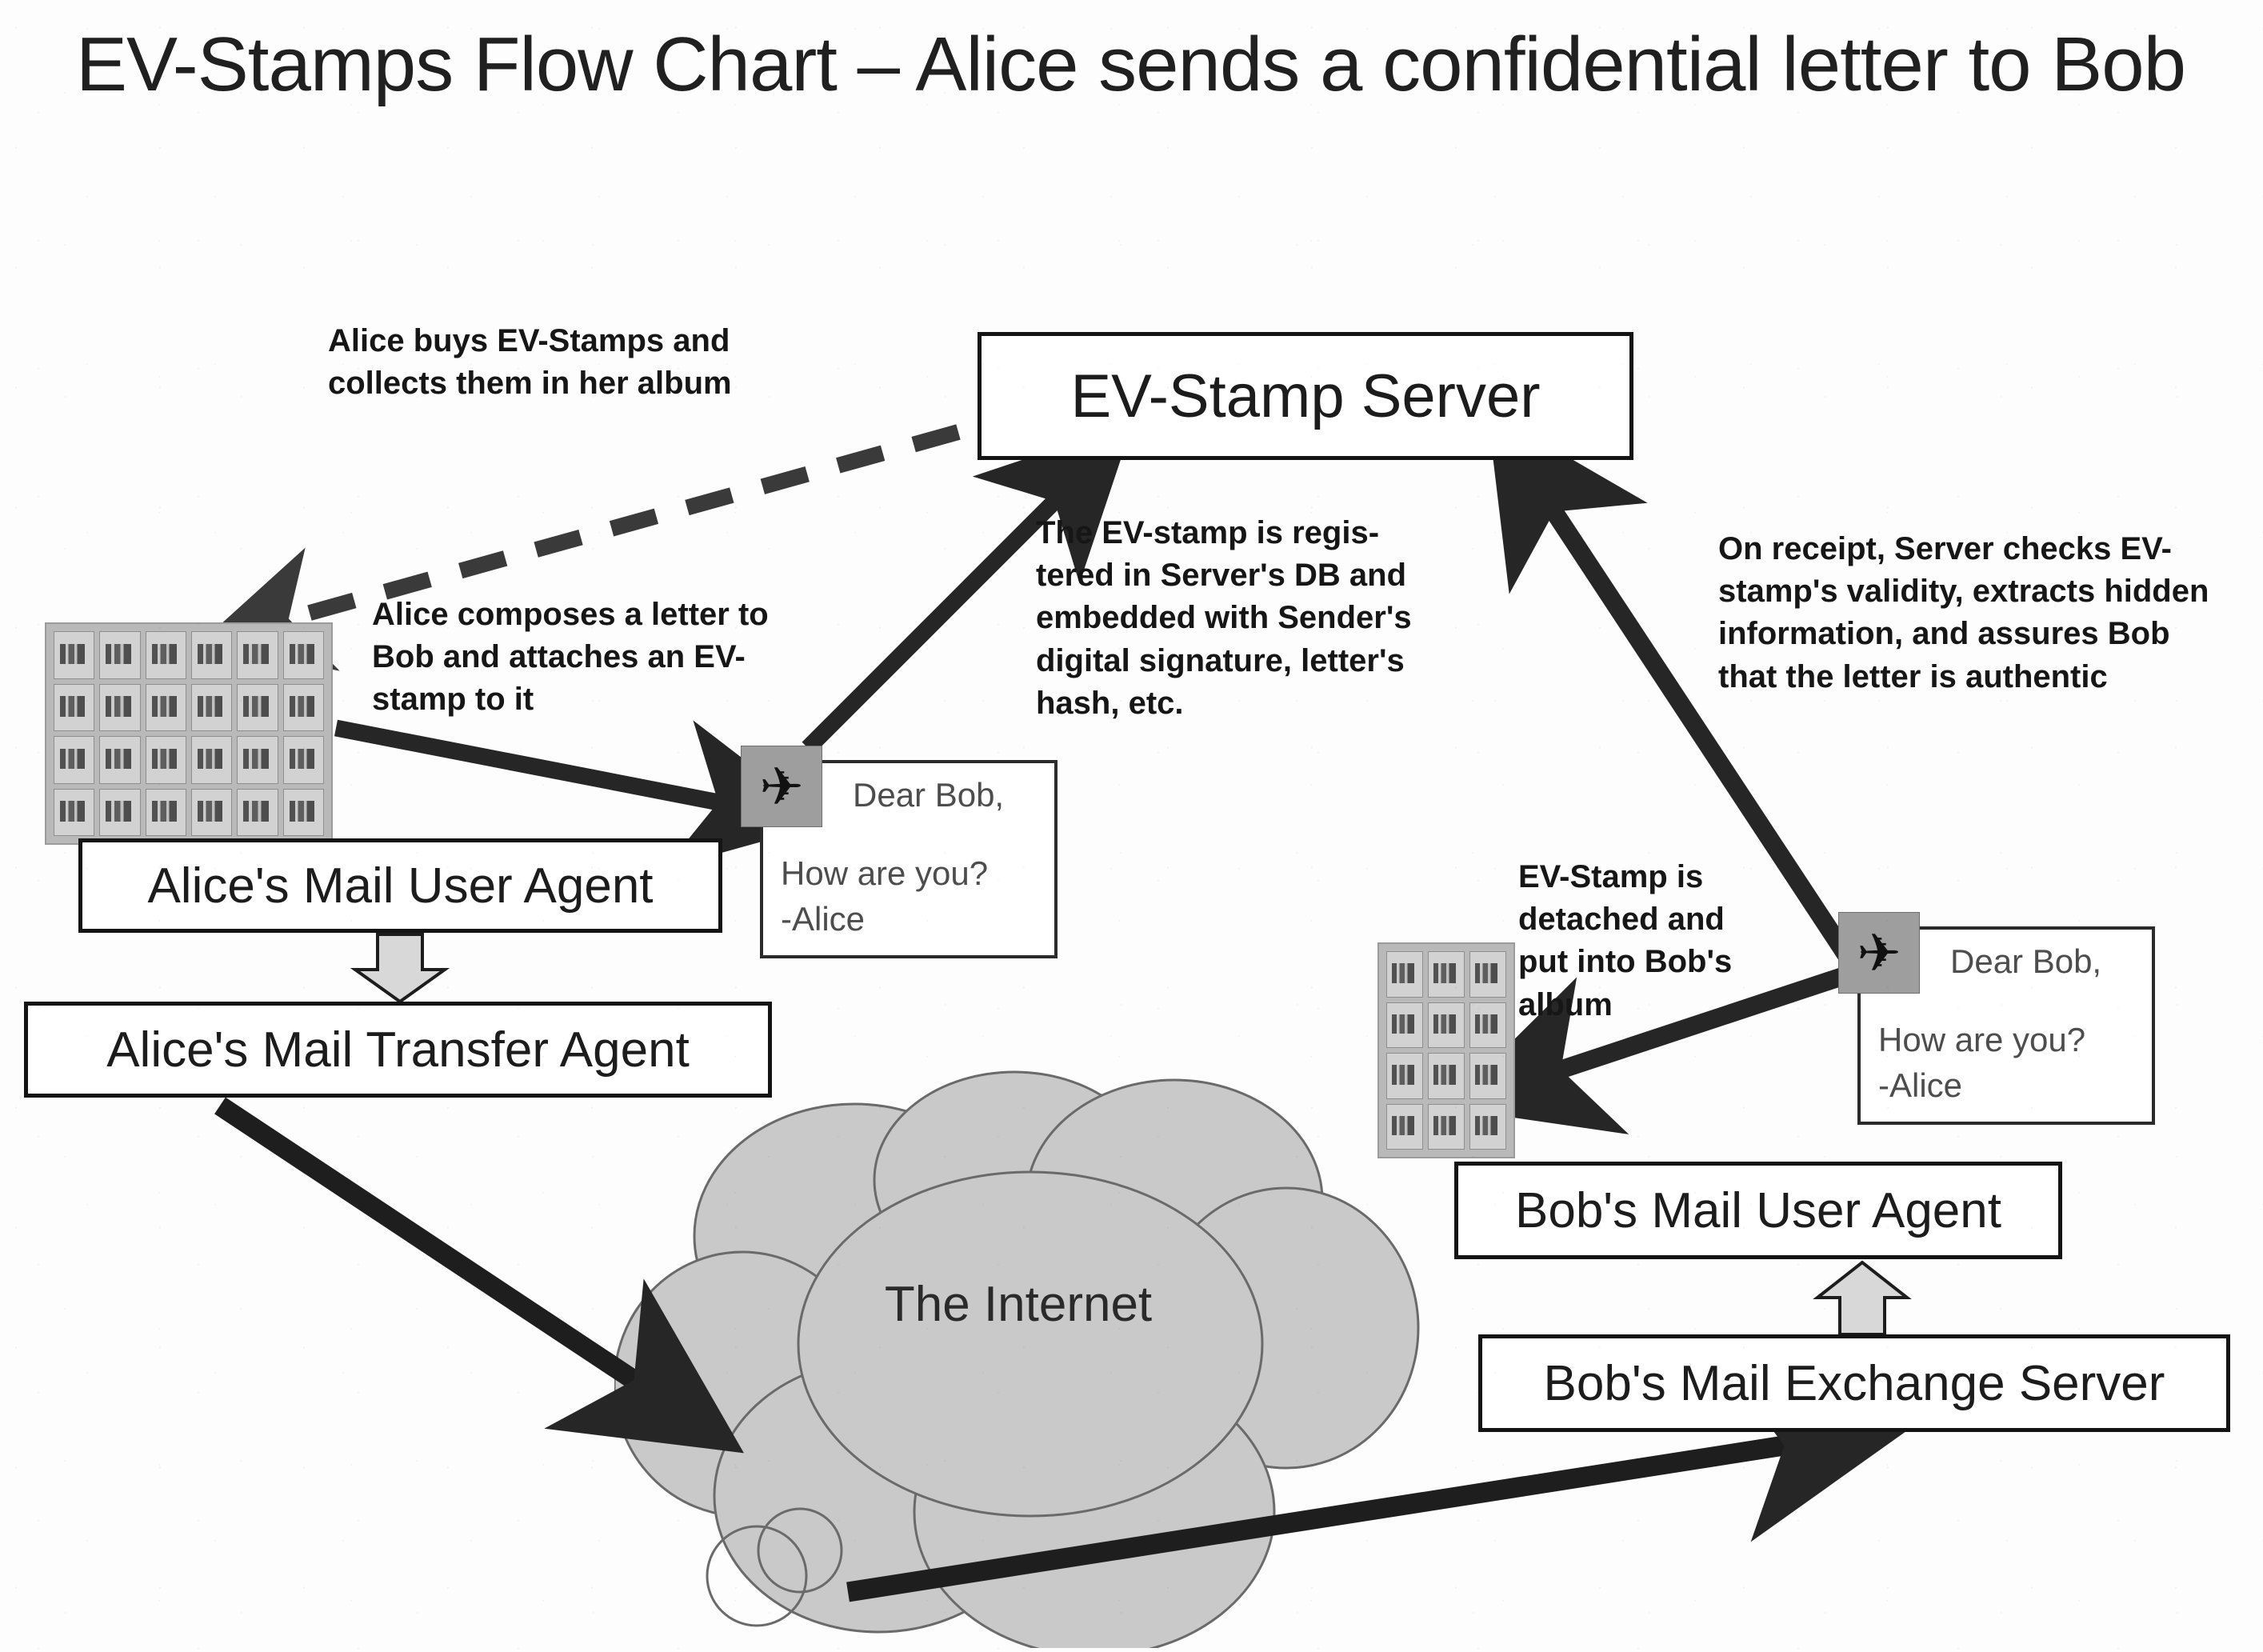 The height and width of the screenshot is (1652, 2263). Describe the element at coordinates (189, 733) in the screenshot. I see `alice-stamp-album` at that location.